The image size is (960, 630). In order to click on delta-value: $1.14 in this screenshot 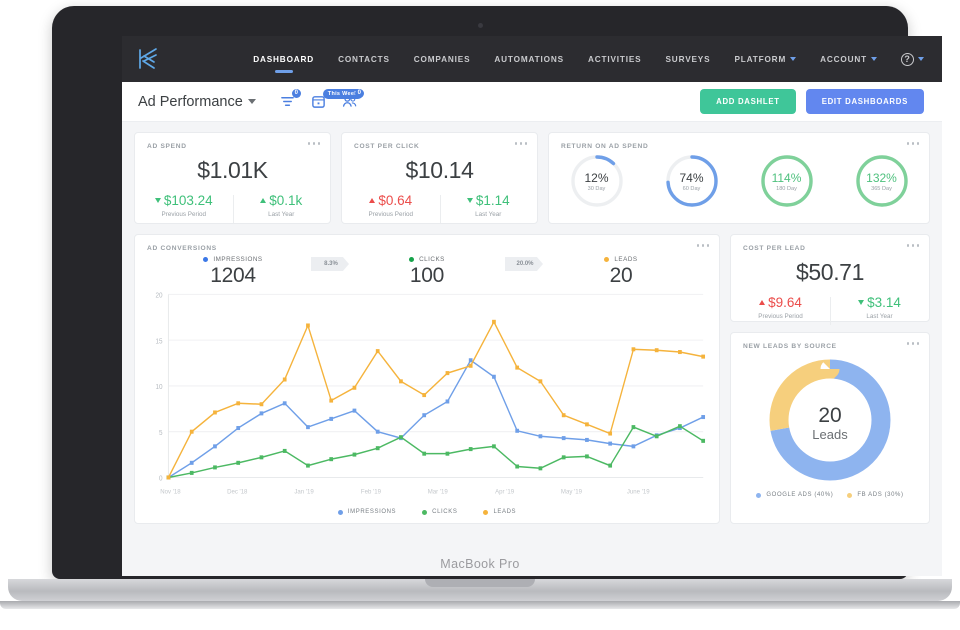, I will do `click(492, 200)`.